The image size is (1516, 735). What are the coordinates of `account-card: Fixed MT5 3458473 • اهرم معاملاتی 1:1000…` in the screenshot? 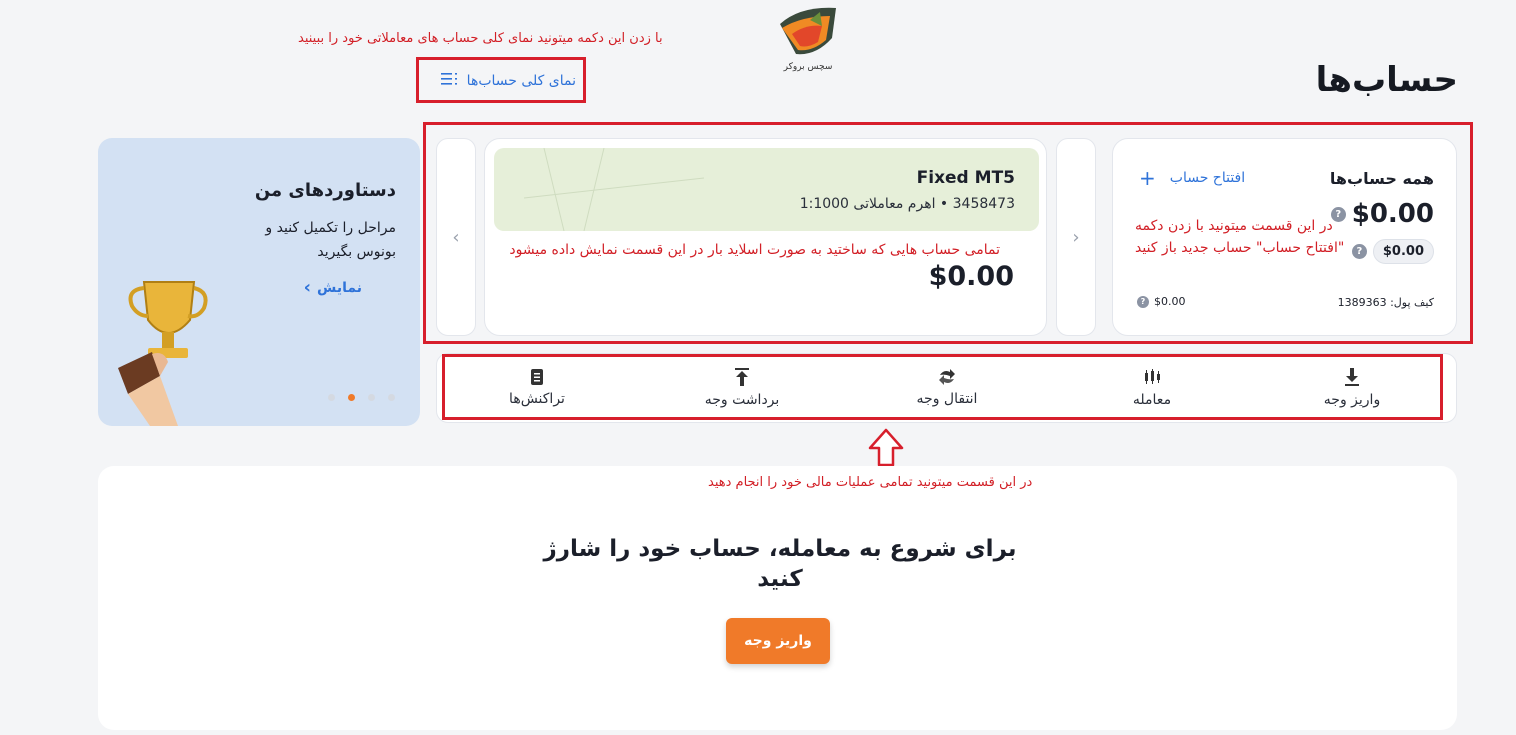 It's located at (765, 237).